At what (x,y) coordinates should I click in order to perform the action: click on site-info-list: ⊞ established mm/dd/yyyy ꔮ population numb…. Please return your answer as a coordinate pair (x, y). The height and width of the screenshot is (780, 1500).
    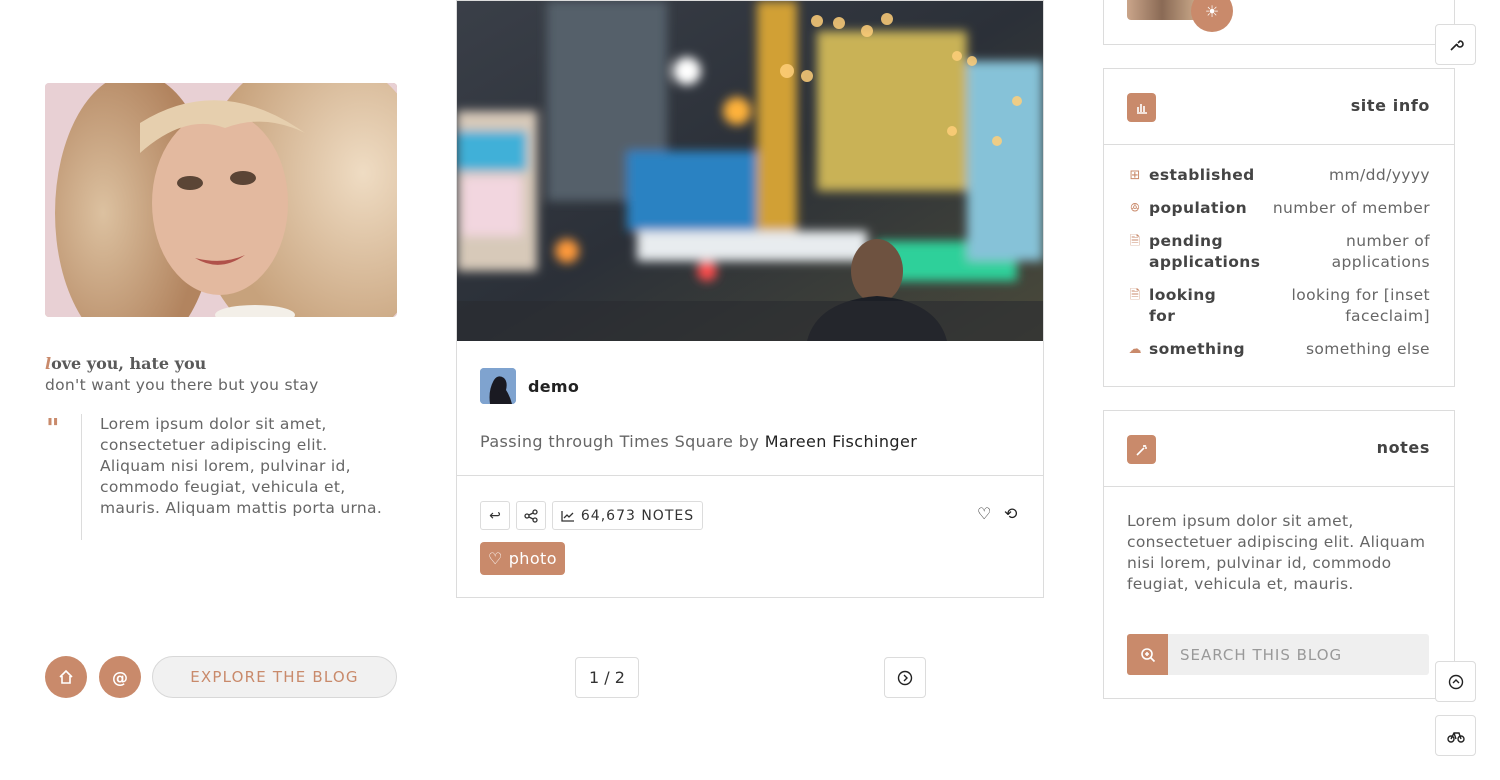
    Looking at the image, I should click on (1279, 252).